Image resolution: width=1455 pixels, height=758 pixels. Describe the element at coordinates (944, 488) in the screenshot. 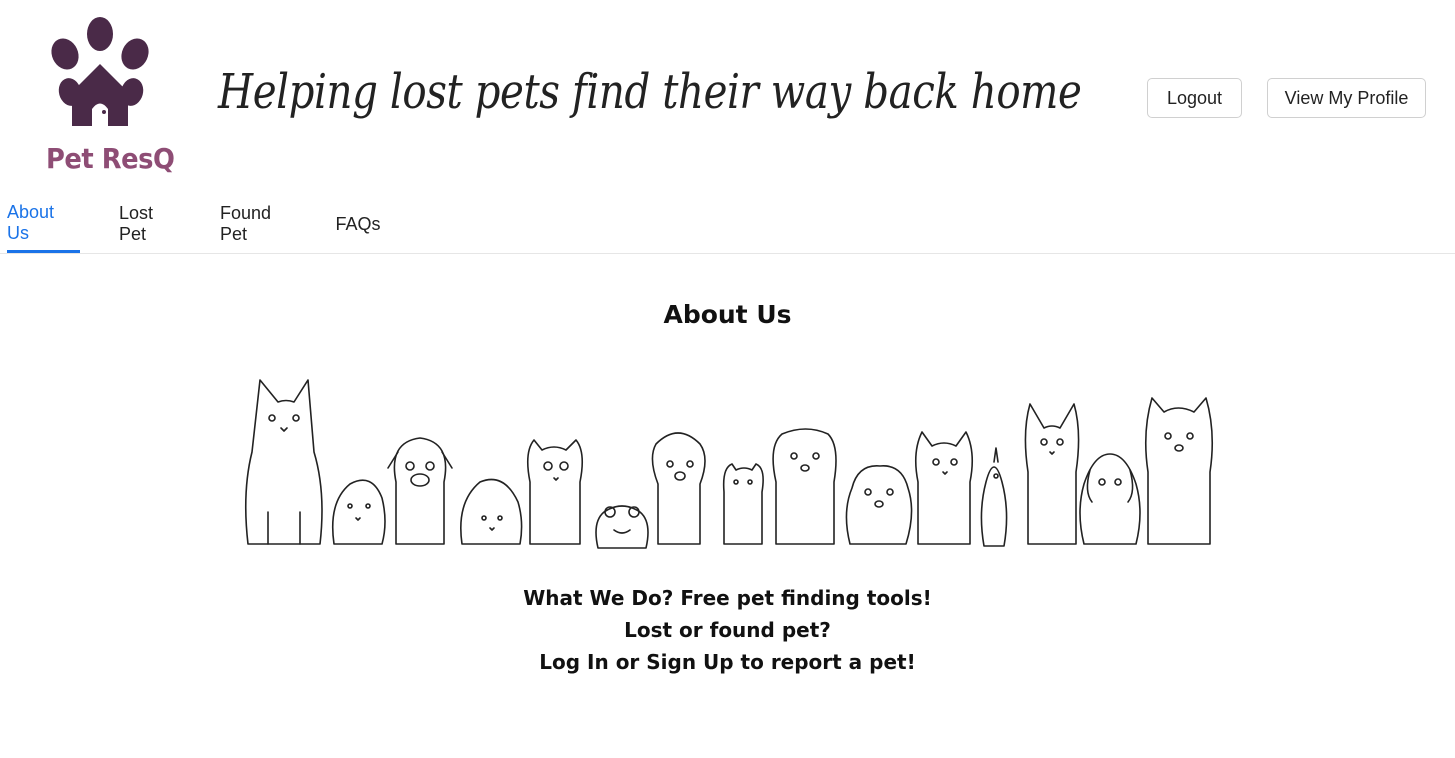

I see `cat-2-illustration` at that location.